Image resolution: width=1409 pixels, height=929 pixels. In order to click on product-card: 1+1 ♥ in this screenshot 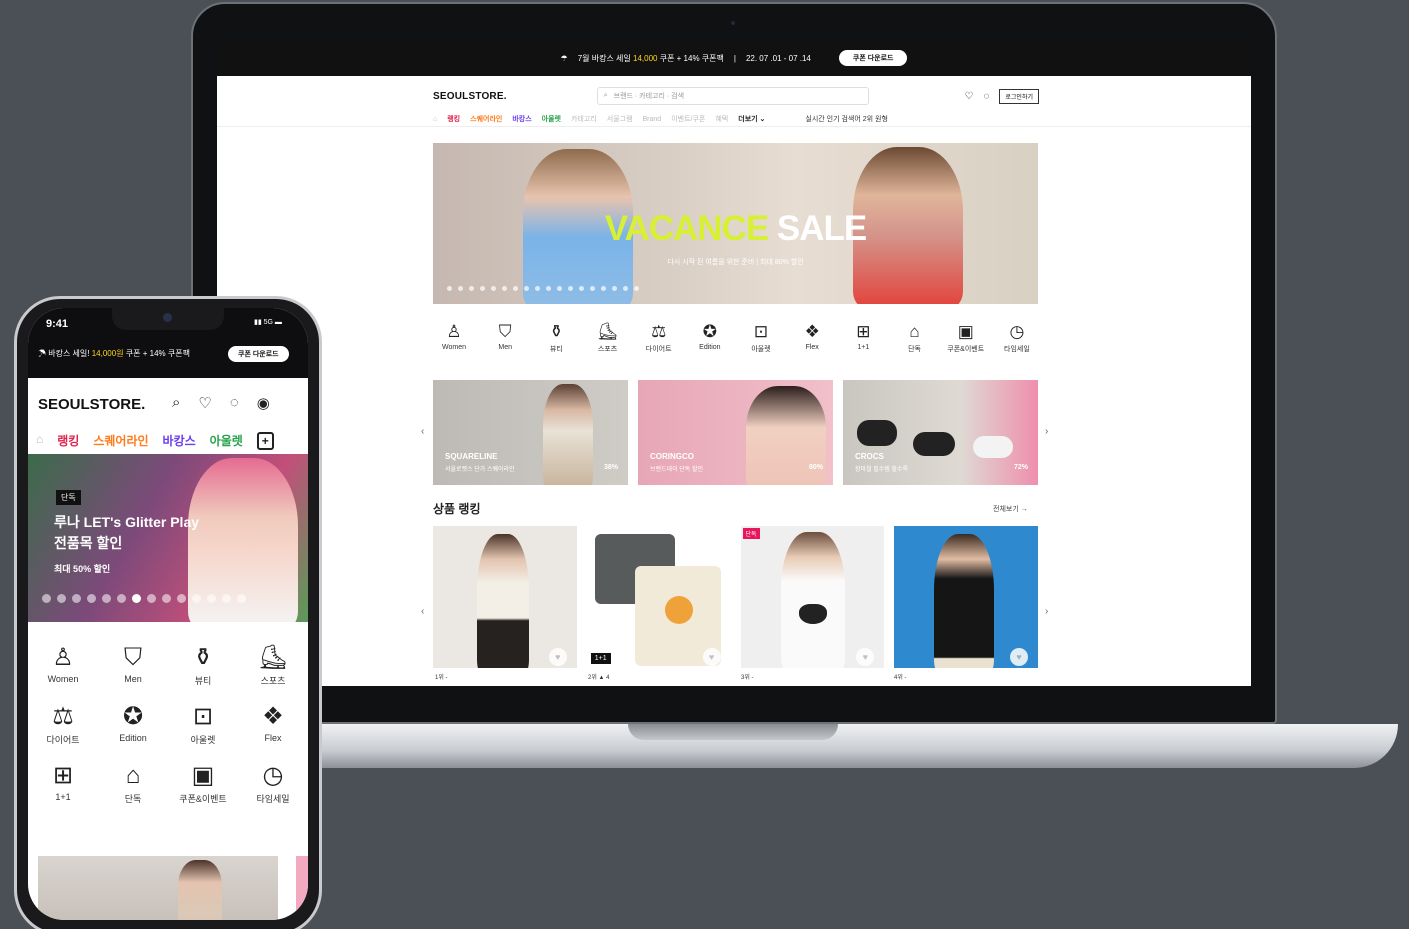, I will do `click(658, 597)`.